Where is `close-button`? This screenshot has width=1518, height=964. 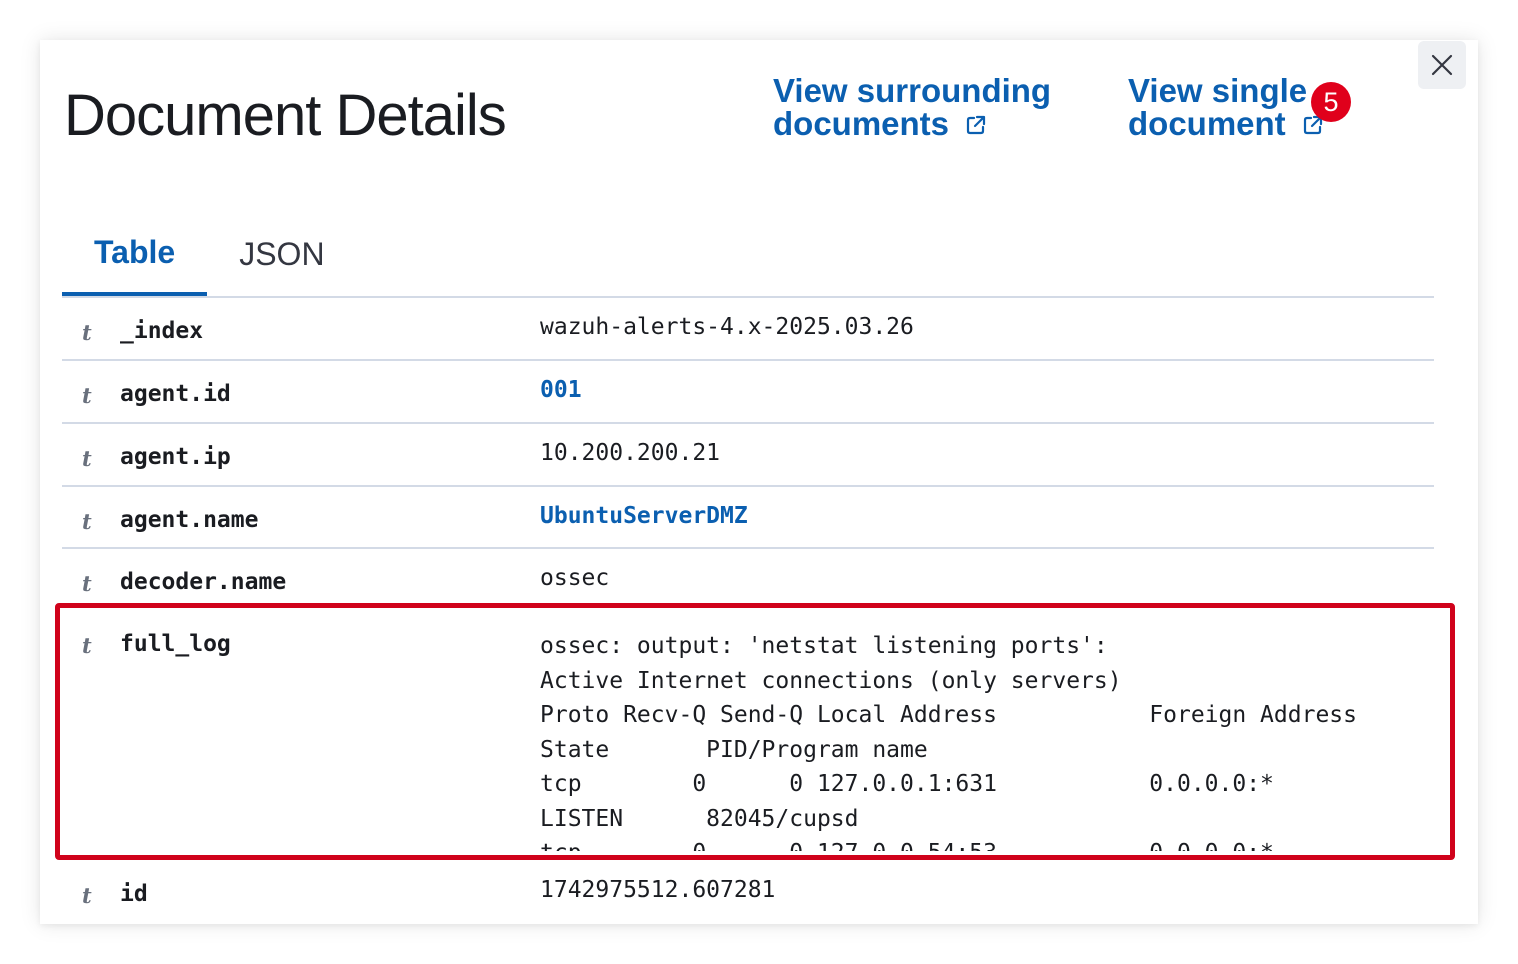 close-button is located at coordinates (1442, 65).